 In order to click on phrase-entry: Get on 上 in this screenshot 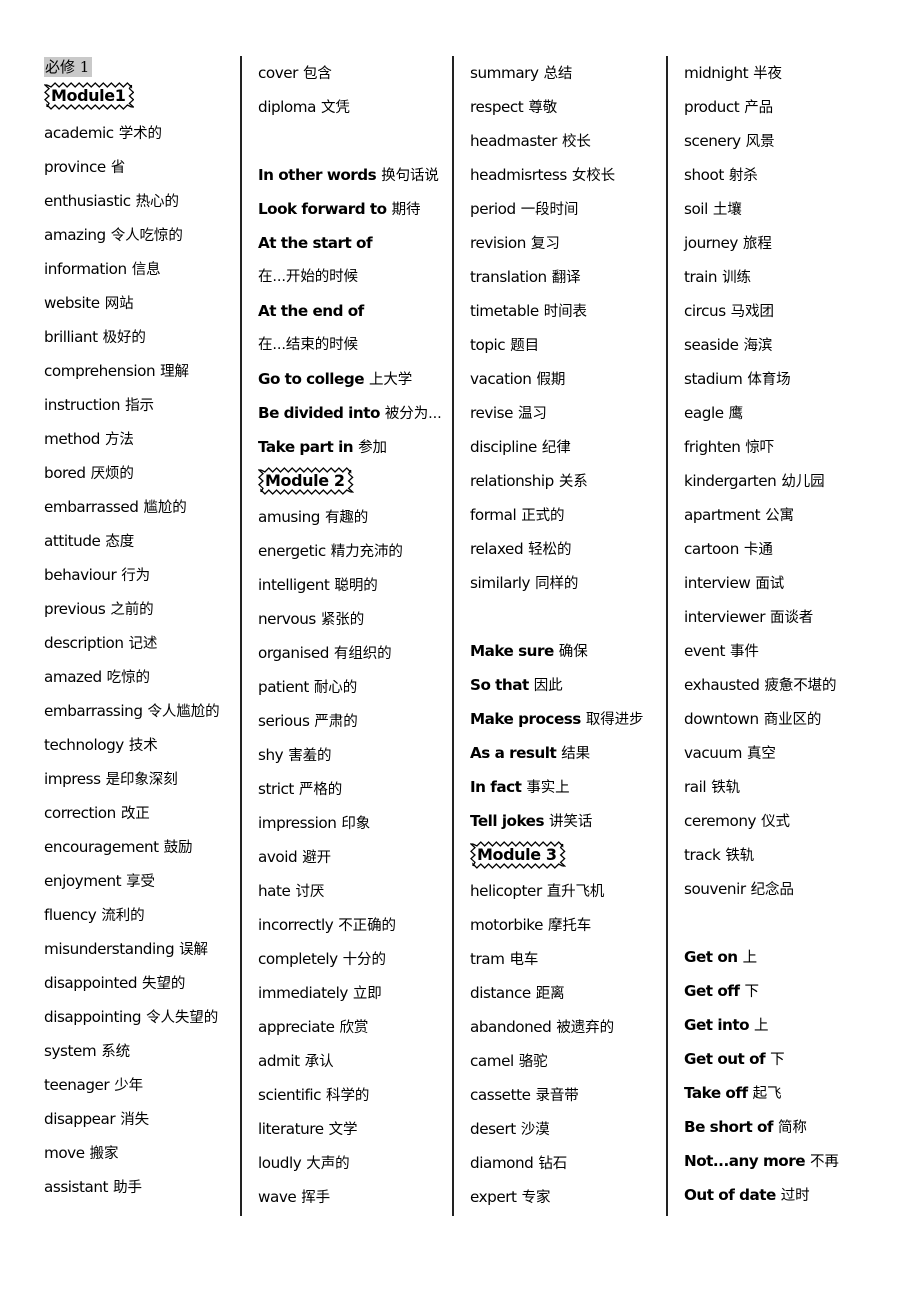, I will do `click(785, 957)`.